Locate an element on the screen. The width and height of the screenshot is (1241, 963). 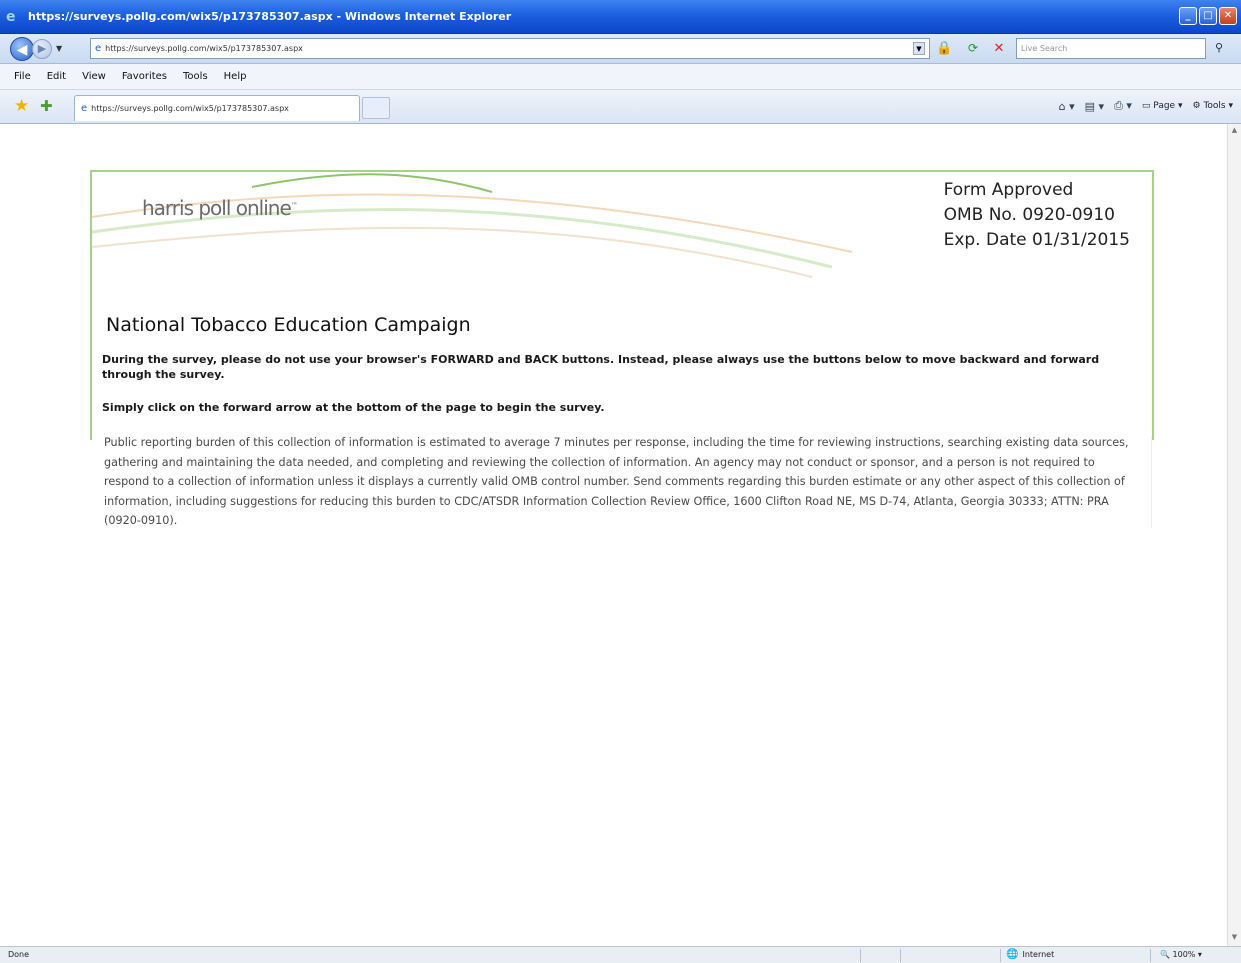
decorative-swoosh is located at coordinates (472, 225).